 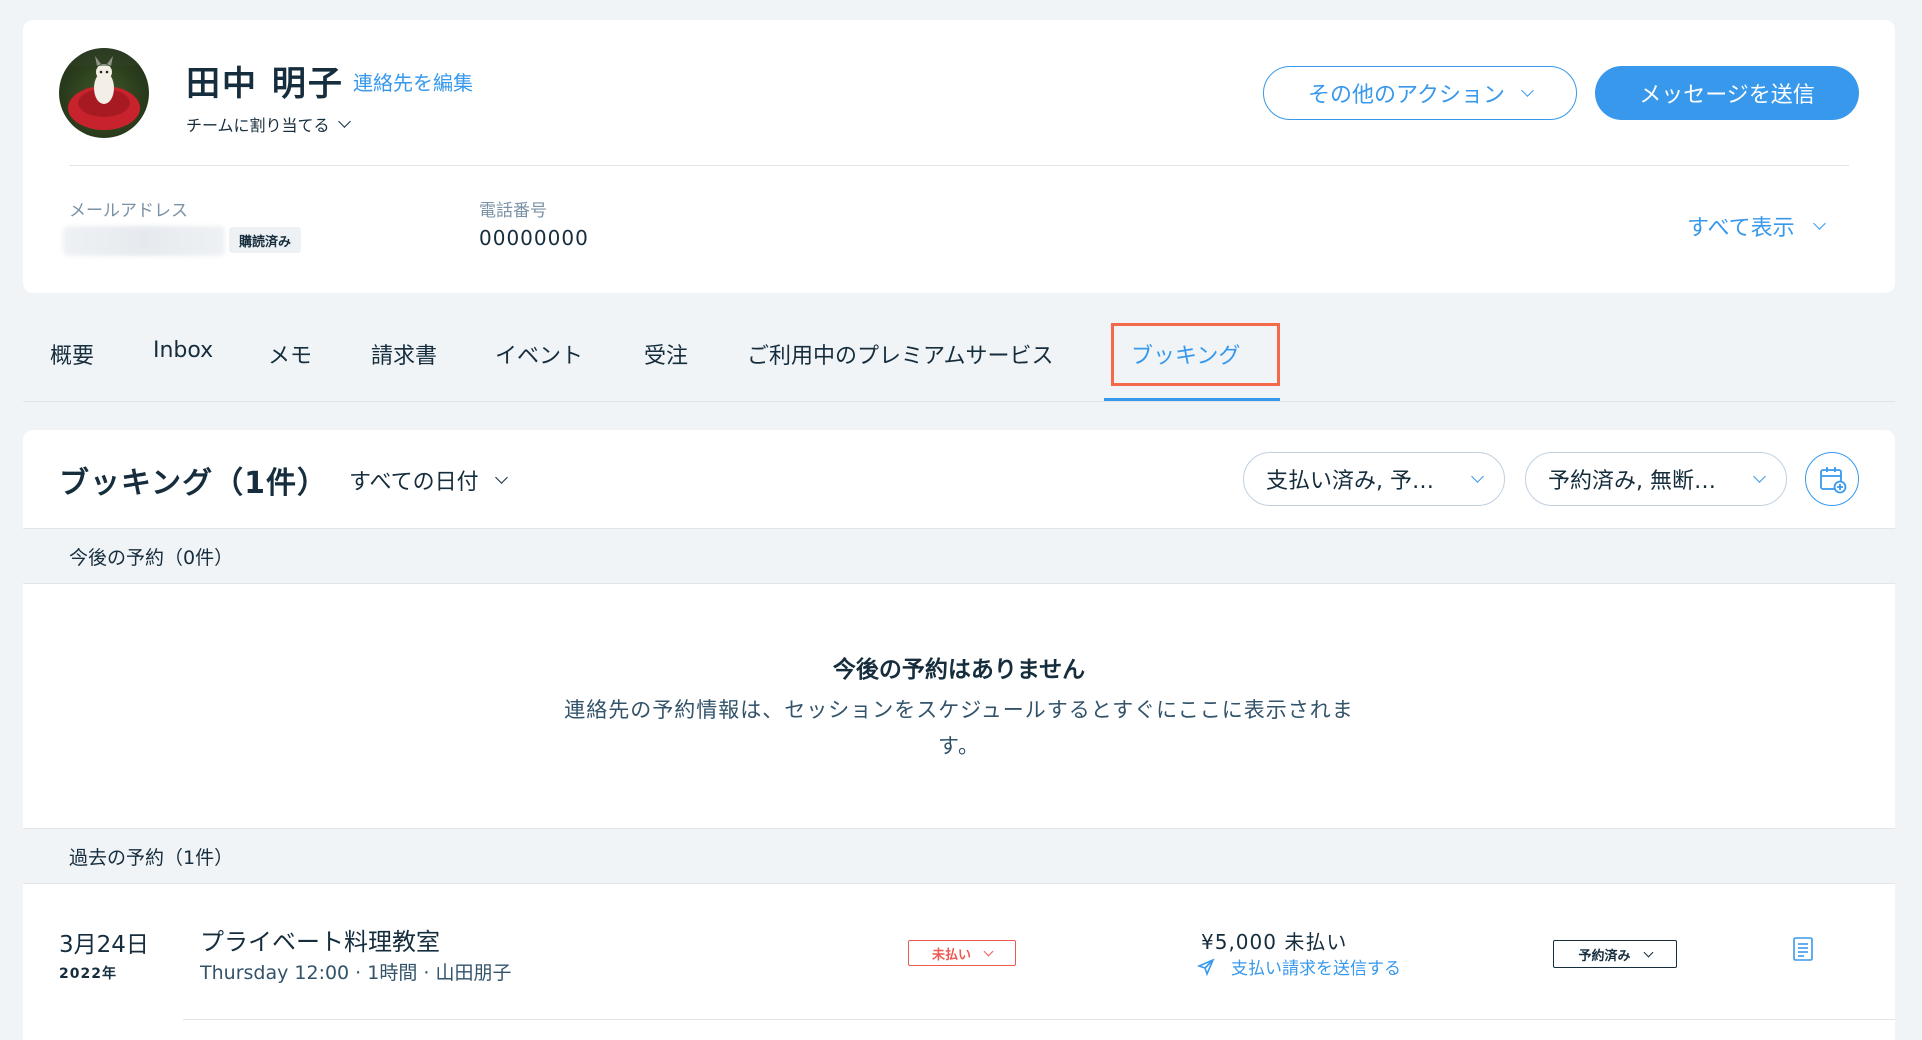 What do you see at coordinates (258, 125) in the screenshot?
I see `assign-team-label: チームに割り当てる` at bounding box center [258, 125].